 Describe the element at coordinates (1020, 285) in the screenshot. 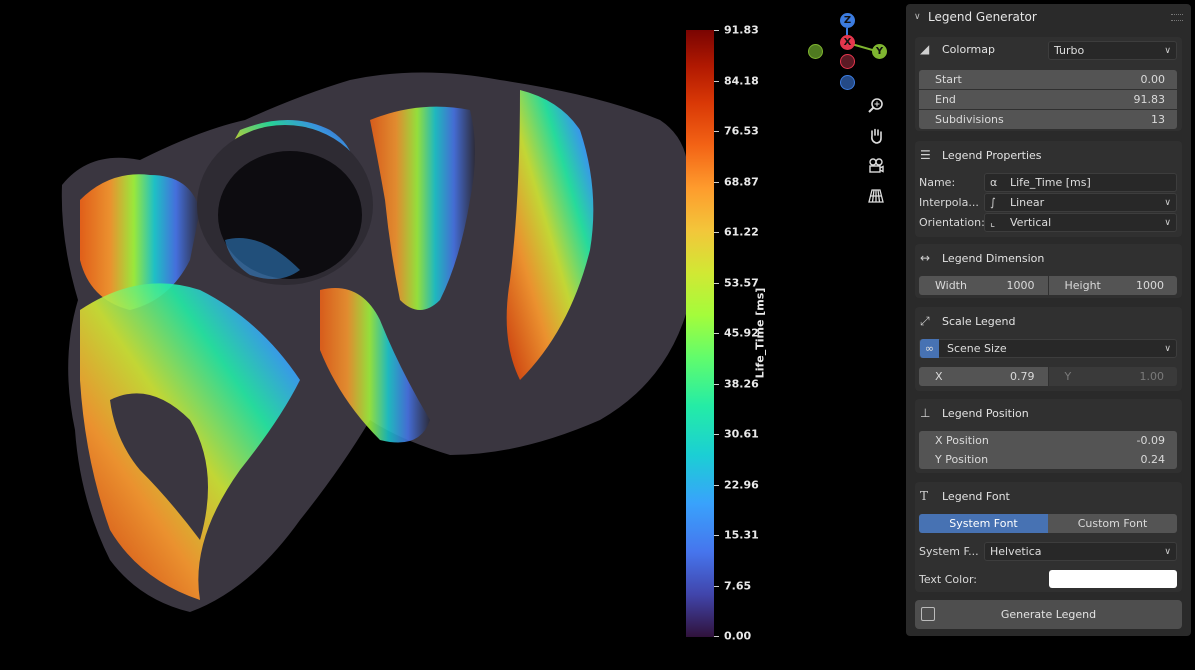

I see `width-value: 1000` at that location.